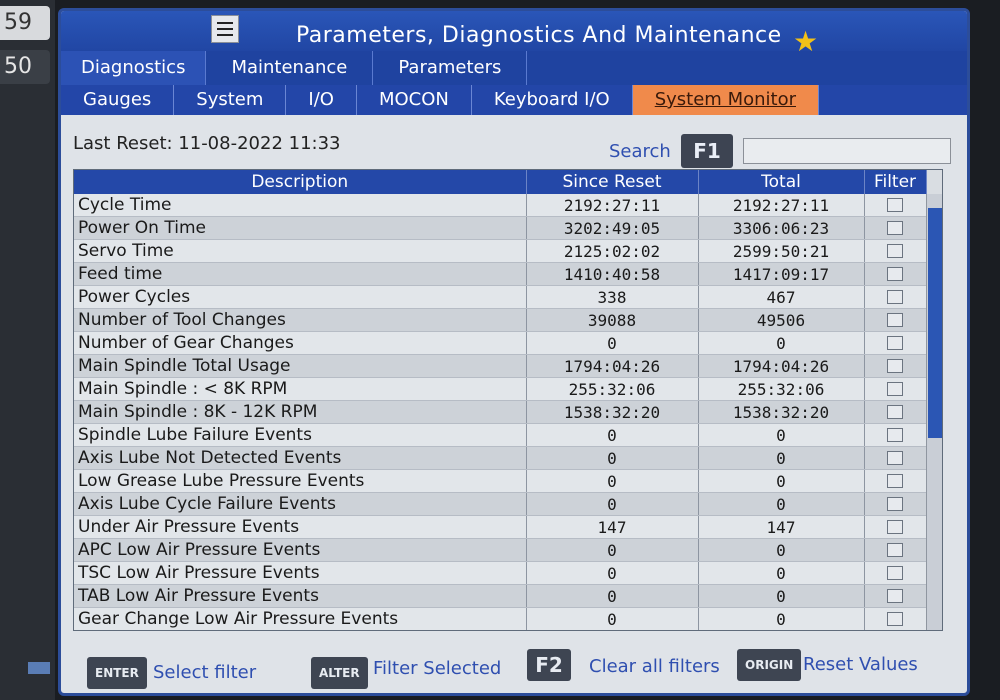 This screenshot has width=1000, height=700. I want to click on table-row: Gear Change Low Air Pressure Events 0 0, so click(500, 618).